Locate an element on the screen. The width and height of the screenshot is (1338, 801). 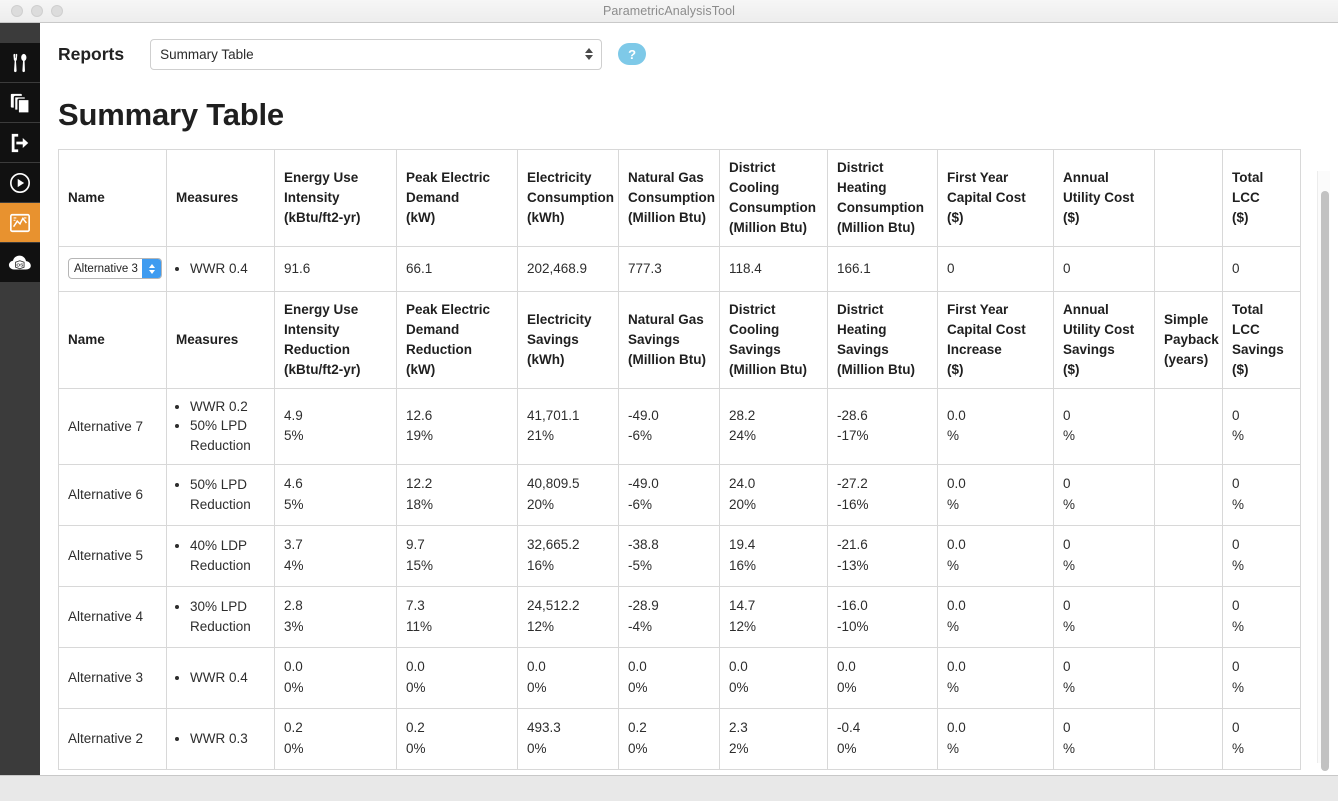
baseline-alternative-select-wrapper: Alternative 3 is located at coordinates (115, 269).